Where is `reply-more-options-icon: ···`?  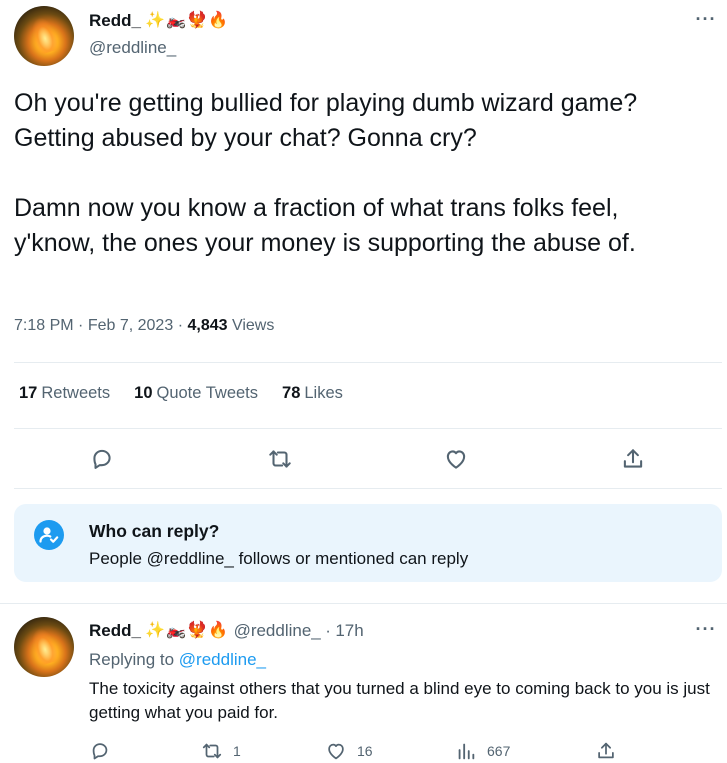 reply-more-options-icon: ··· is located at coordinates (706, 631).